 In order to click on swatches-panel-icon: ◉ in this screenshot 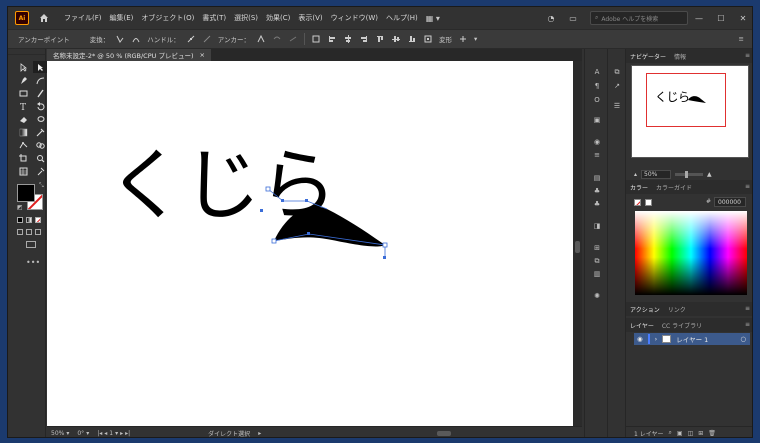, I will do `click(597, 142)`.